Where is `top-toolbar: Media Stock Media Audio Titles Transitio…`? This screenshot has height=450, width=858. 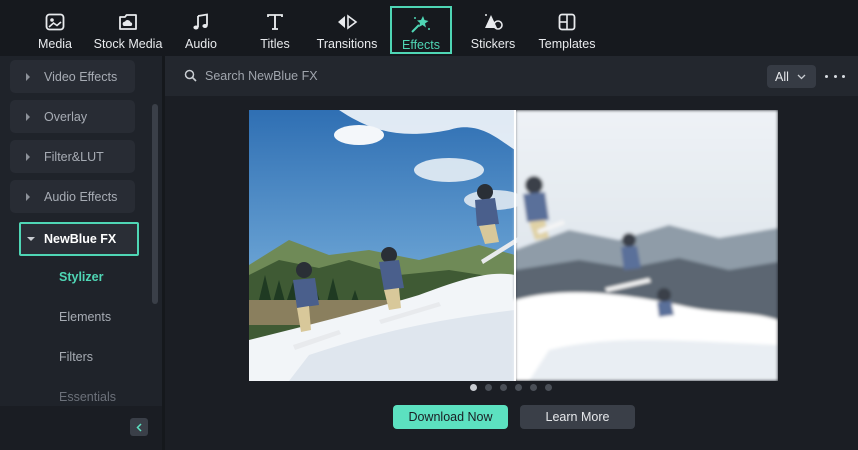
top-toolbar: Media Stock Media Audio Titles Transitio… is located at coordinates (429, 28).